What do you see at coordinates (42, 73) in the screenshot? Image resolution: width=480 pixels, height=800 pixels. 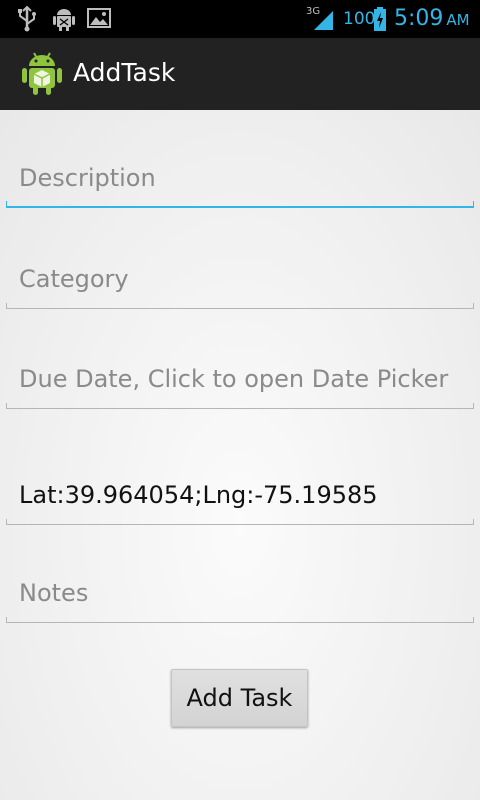 I see `android-app-icon` at bounding box center [42, 73].